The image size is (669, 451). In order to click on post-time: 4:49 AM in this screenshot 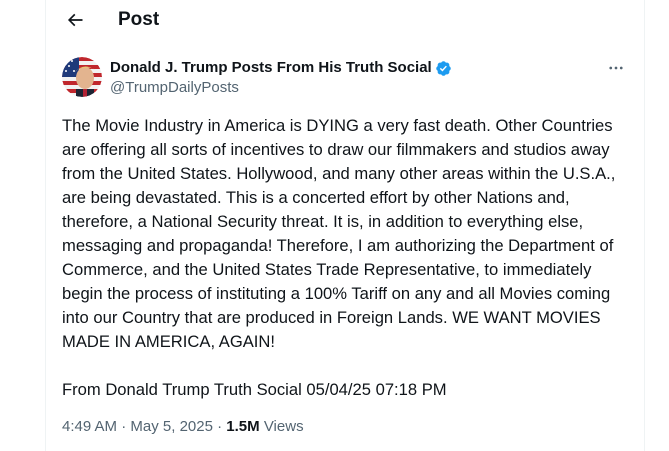, I will do `click(90, 426)`.